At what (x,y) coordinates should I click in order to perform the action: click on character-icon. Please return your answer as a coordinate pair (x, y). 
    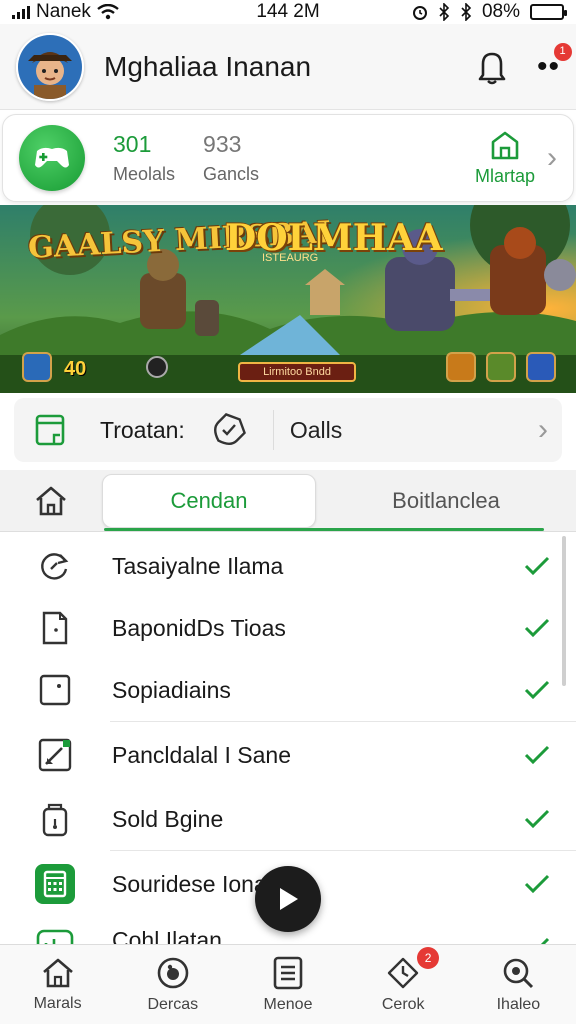
    Looking at the image, I should click on (501, 367).